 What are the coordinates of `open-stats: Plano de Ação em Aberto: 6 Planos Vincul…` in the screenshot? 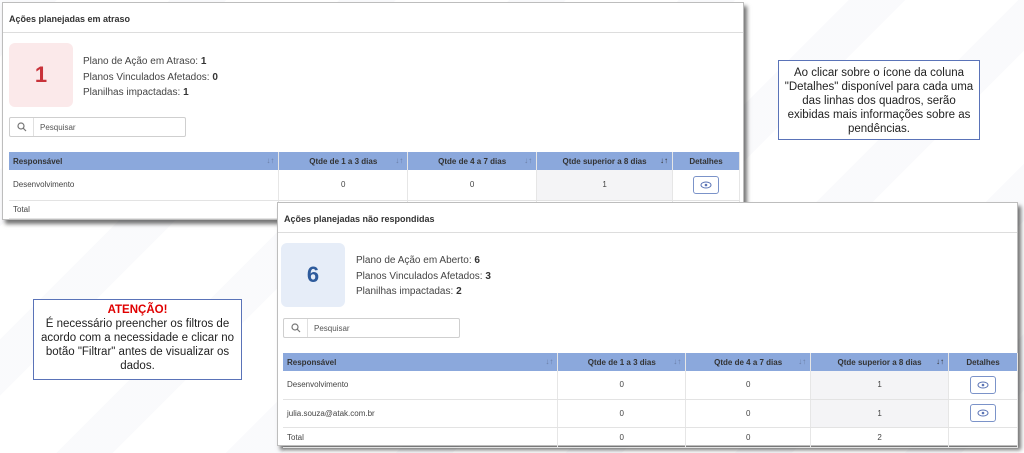 It's located at (423, 276).